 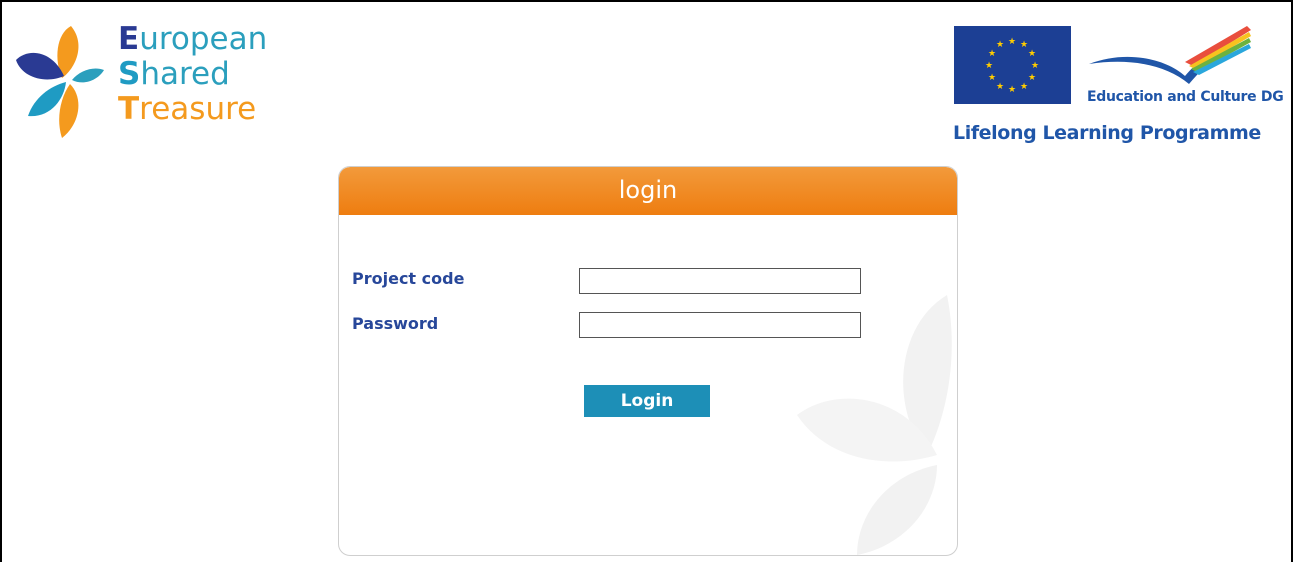 I want to click on petal-logo-icon, so click(x=60, y=82).